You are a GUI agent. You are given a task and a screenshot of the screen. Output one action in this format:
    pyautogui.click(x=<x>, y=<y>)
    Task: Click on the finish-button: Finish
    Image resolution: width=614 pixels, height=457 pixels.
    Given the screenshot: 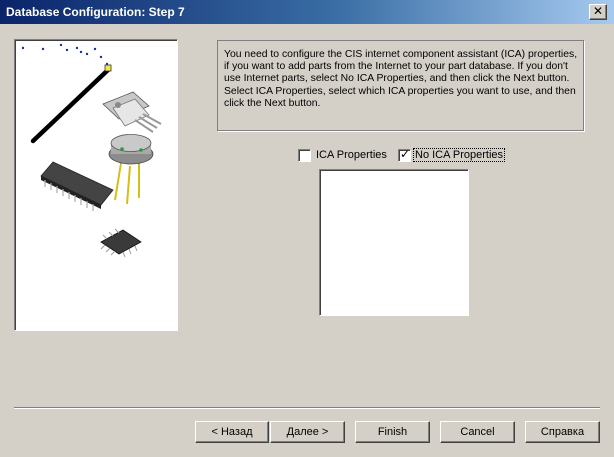 What is the action you would take?
    pyautogui.click(x=392, y=432)
    